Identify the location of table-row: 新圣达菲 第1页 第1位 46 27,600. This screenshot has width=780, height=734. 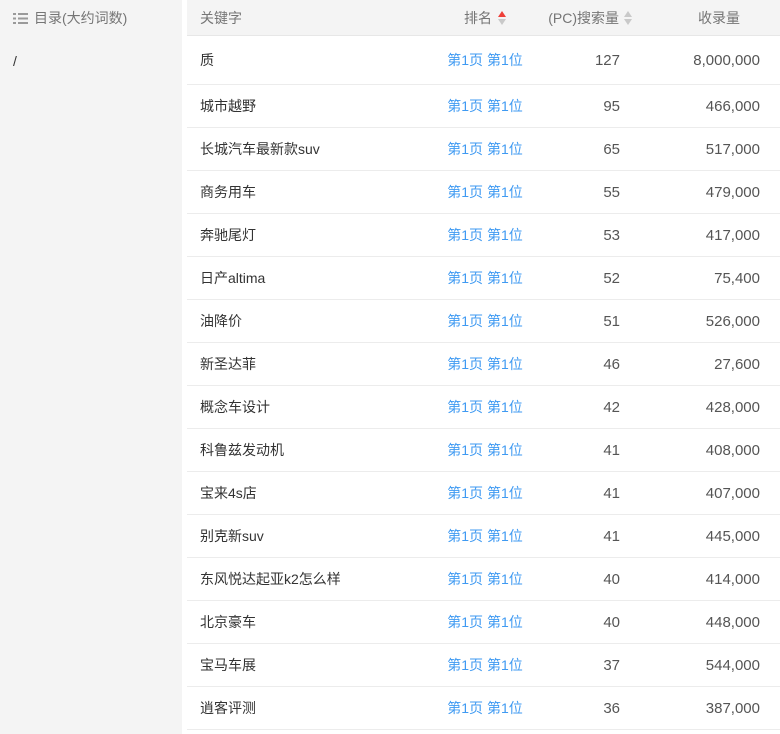
(483, 364).